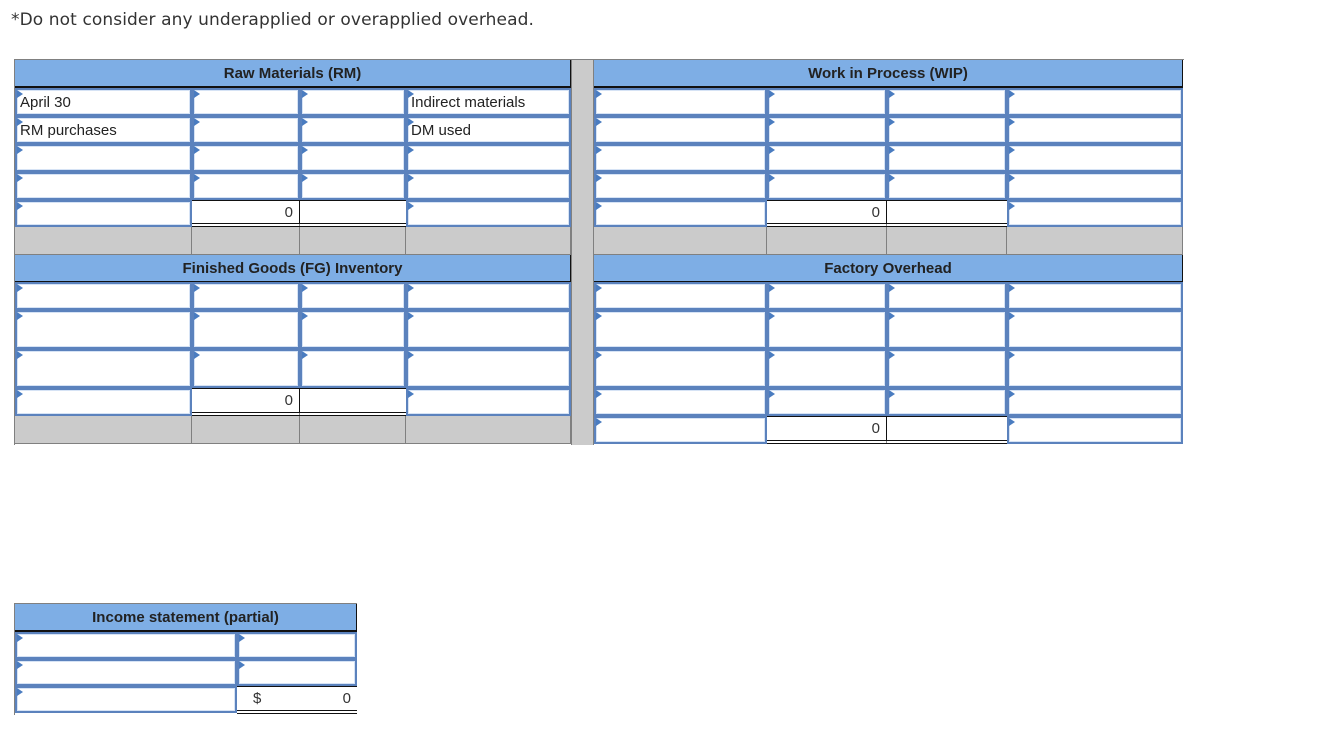 The width and height of the screenshot is (1330, 732). What do you see at coordinates (1096, 186) in the screenshot?
I see `wip-credit-label-4-field` at bounding box center [1096, 186].